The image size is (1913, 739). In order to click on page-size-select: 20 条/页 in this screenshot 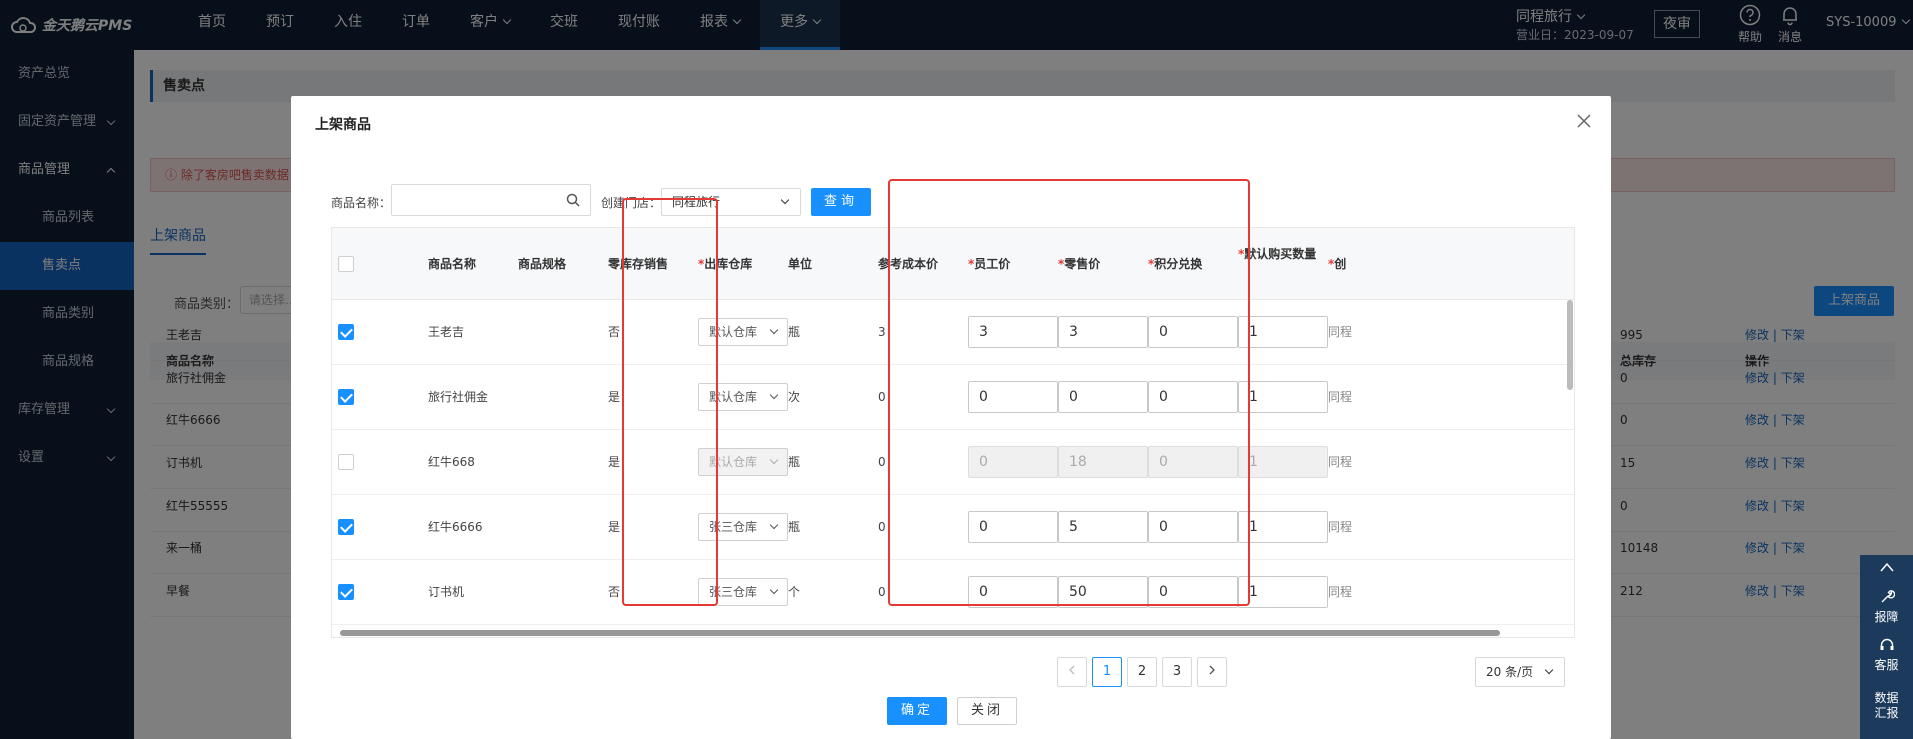, I will do `click(1520, 672)`.